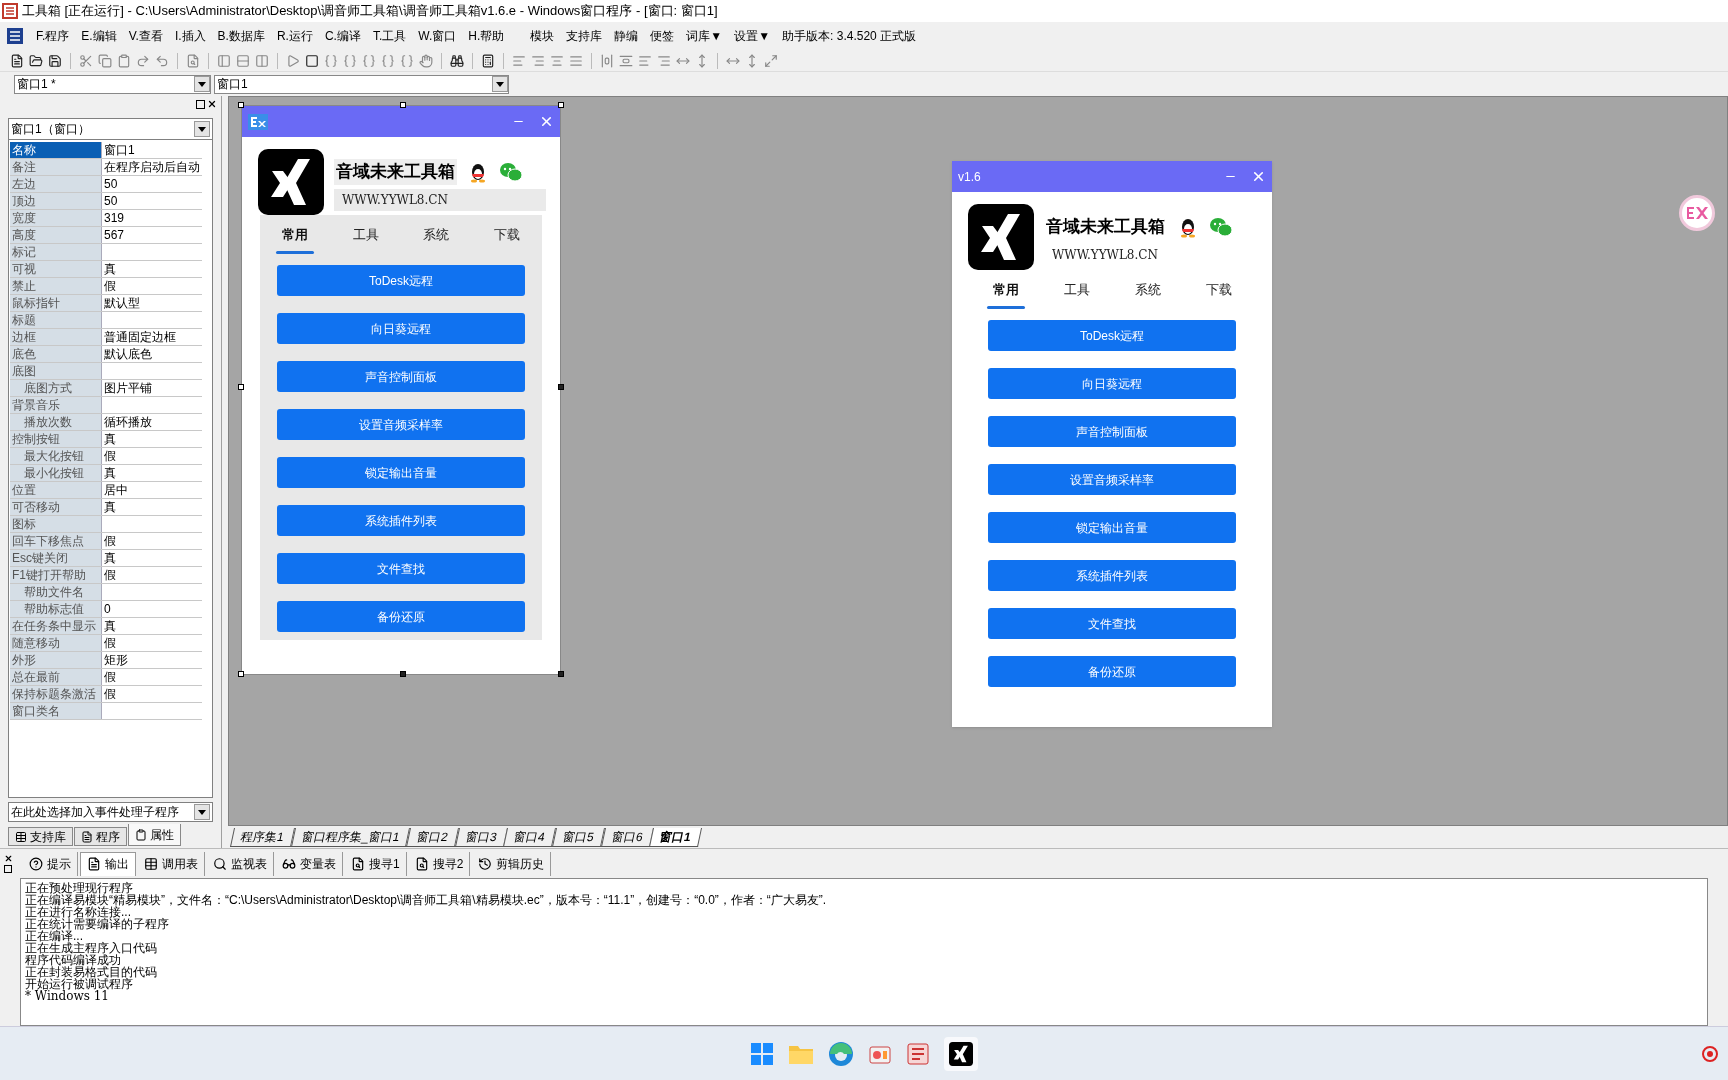  Describe the element at coordinates (56, 609) in the screenshot. I see `property-name: 帮助标志值` at that location.